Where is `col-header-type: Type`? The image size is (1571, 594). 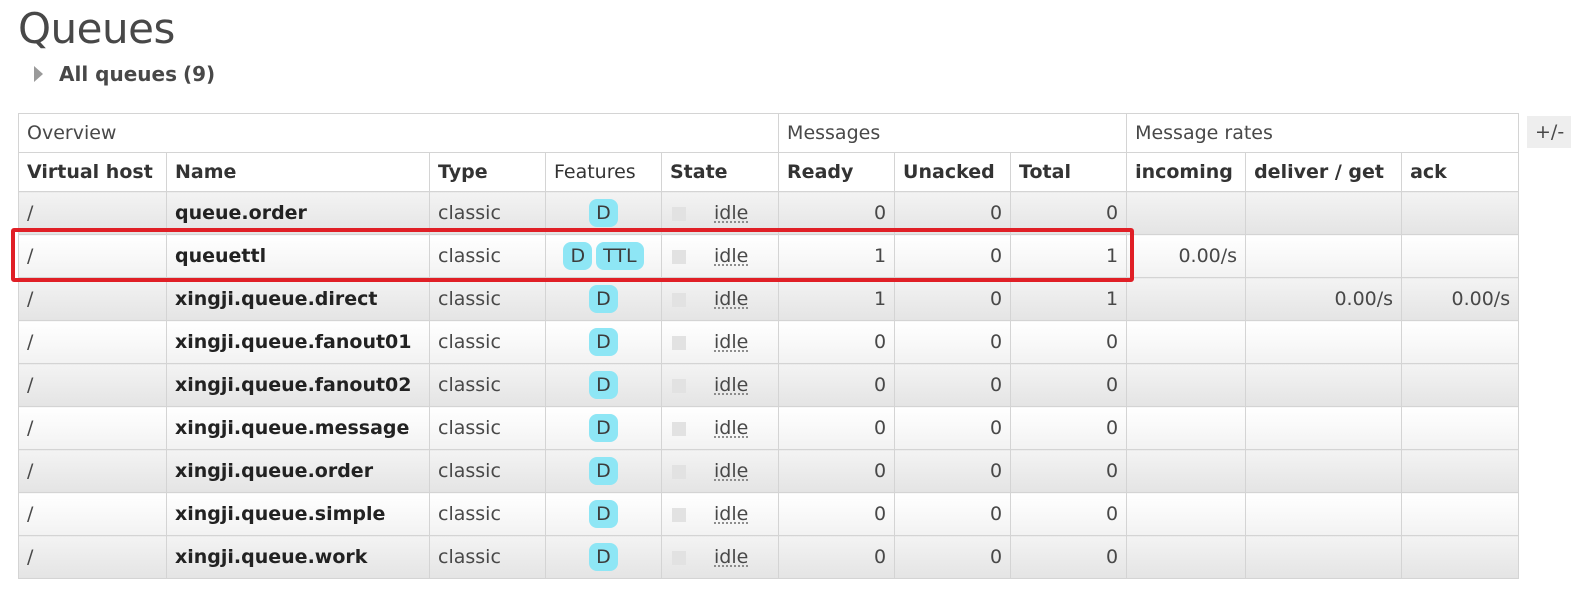
col-header-type: Type is located at coordinates (487, 172).